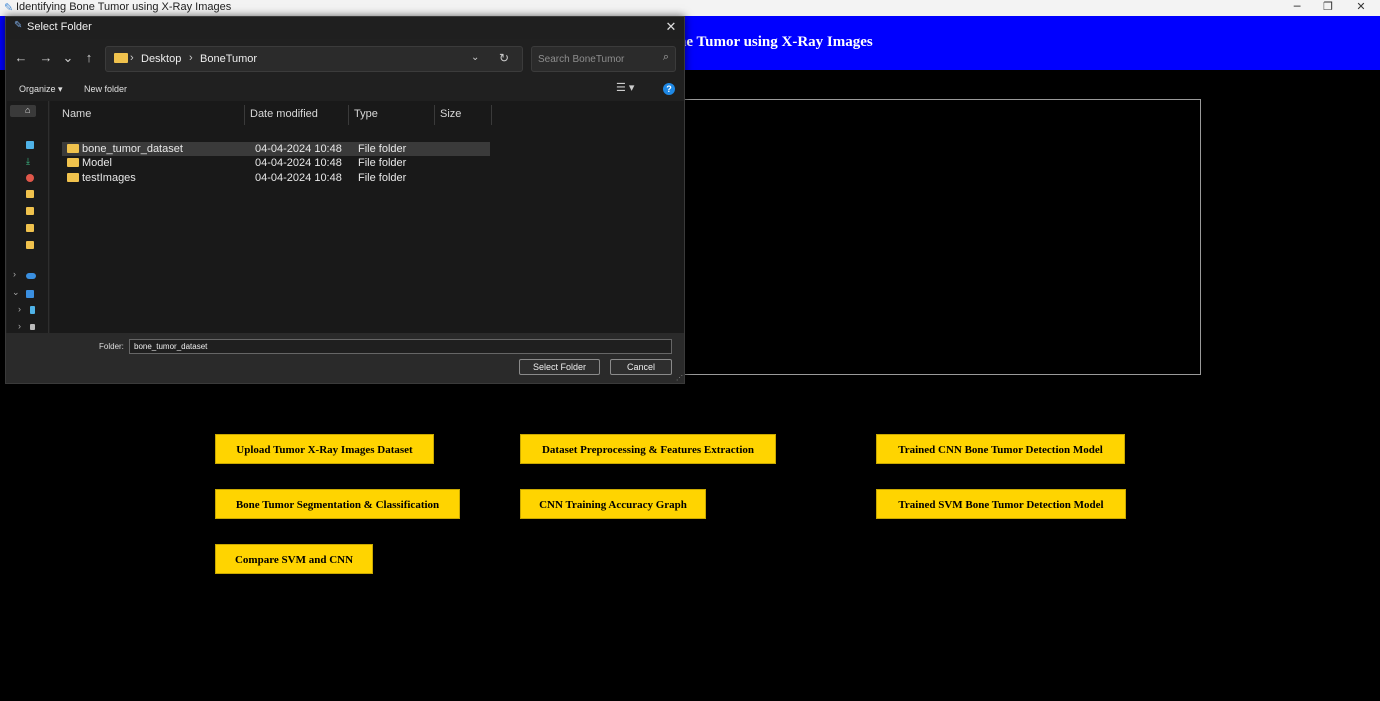 Image resolution: width=1380 pixels, height=701 pixels. I want to click on feather-app-icon: ✎, so click(9, 7).